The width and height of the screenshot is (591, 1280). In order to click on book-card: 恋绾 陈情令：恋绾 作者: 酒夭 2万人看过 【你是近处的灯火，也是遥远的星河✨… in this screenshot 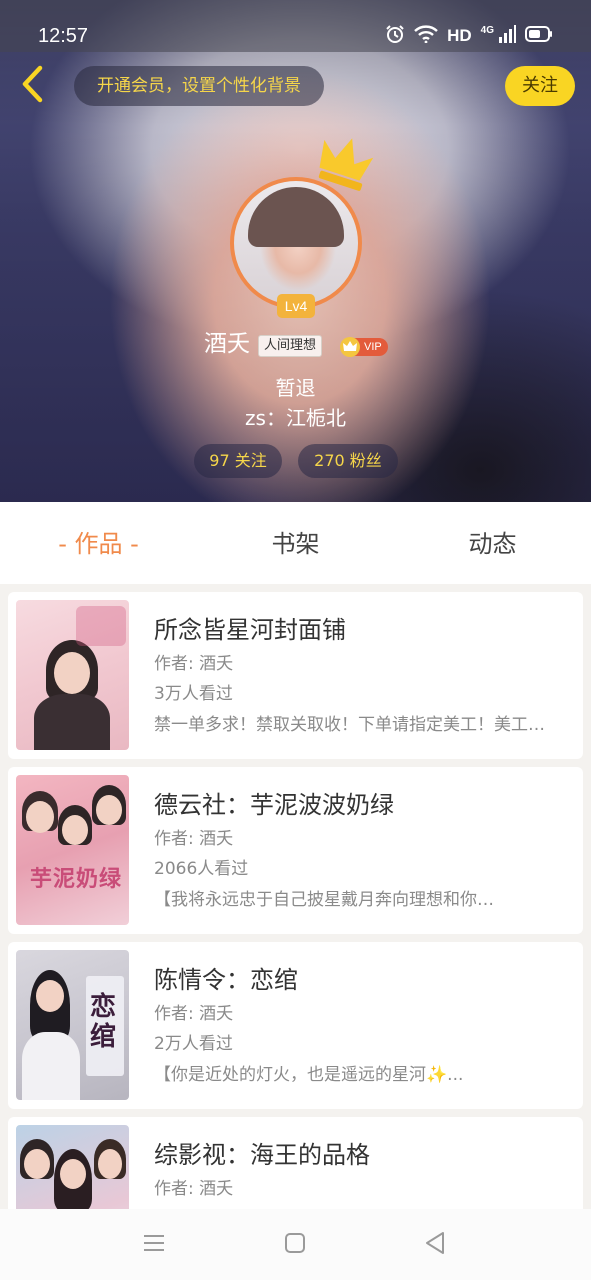, I will do `click(295, 1025)`.